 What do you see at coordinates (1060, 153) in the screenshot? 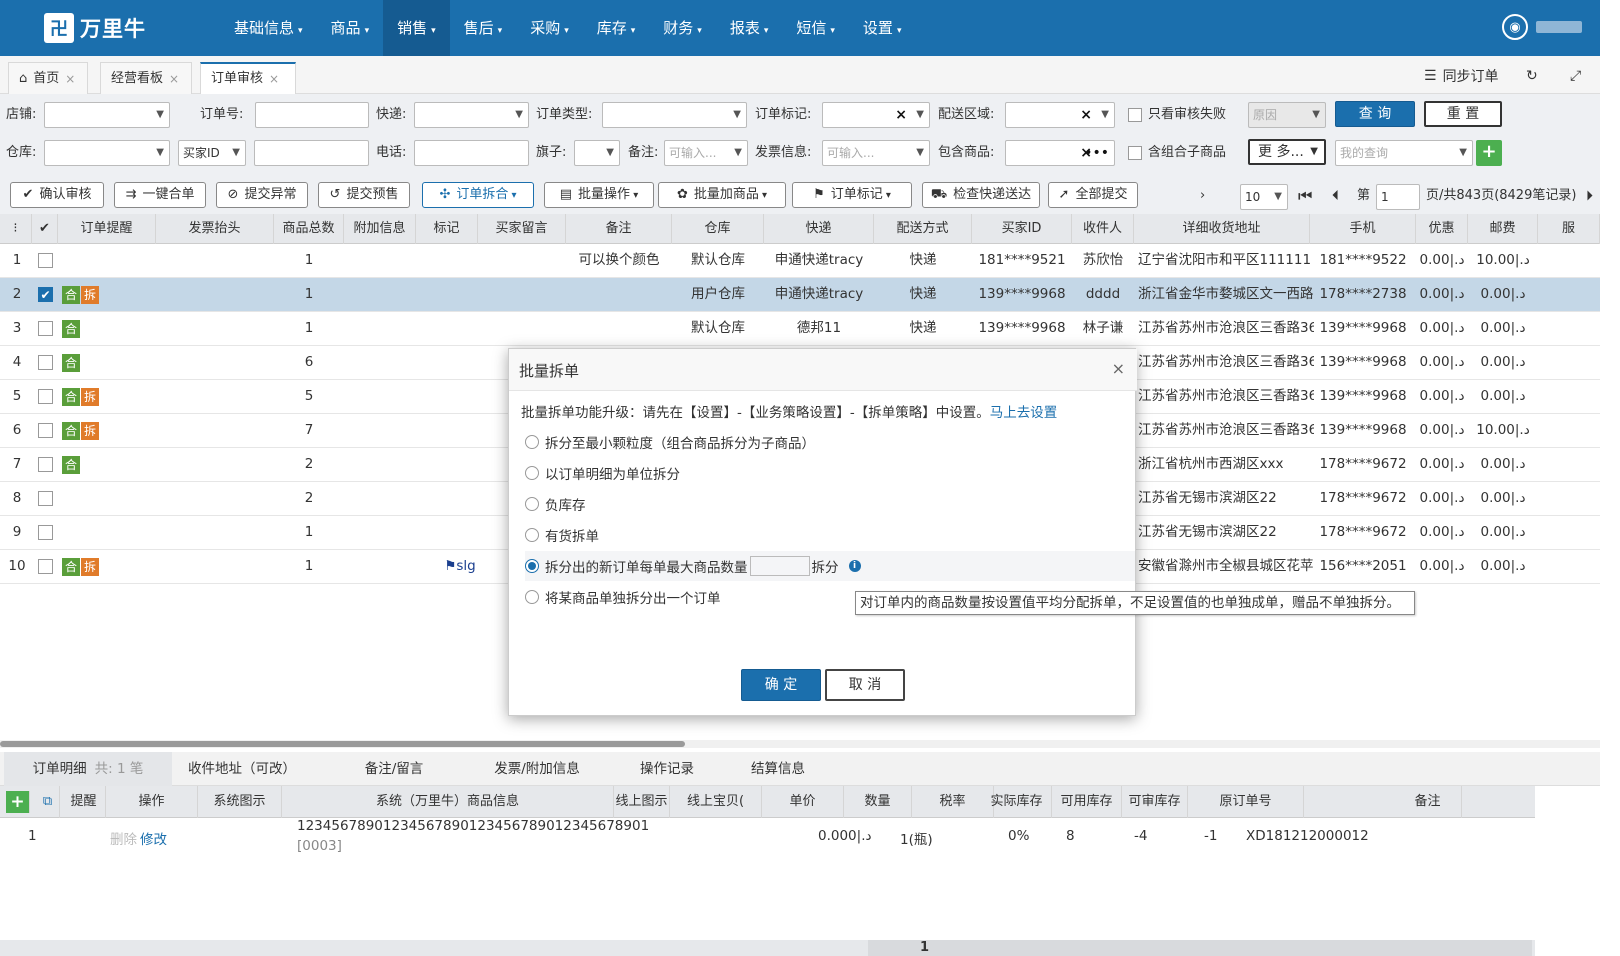
I see `include-goods-input: × •••` at bounding box center [1060, 153].